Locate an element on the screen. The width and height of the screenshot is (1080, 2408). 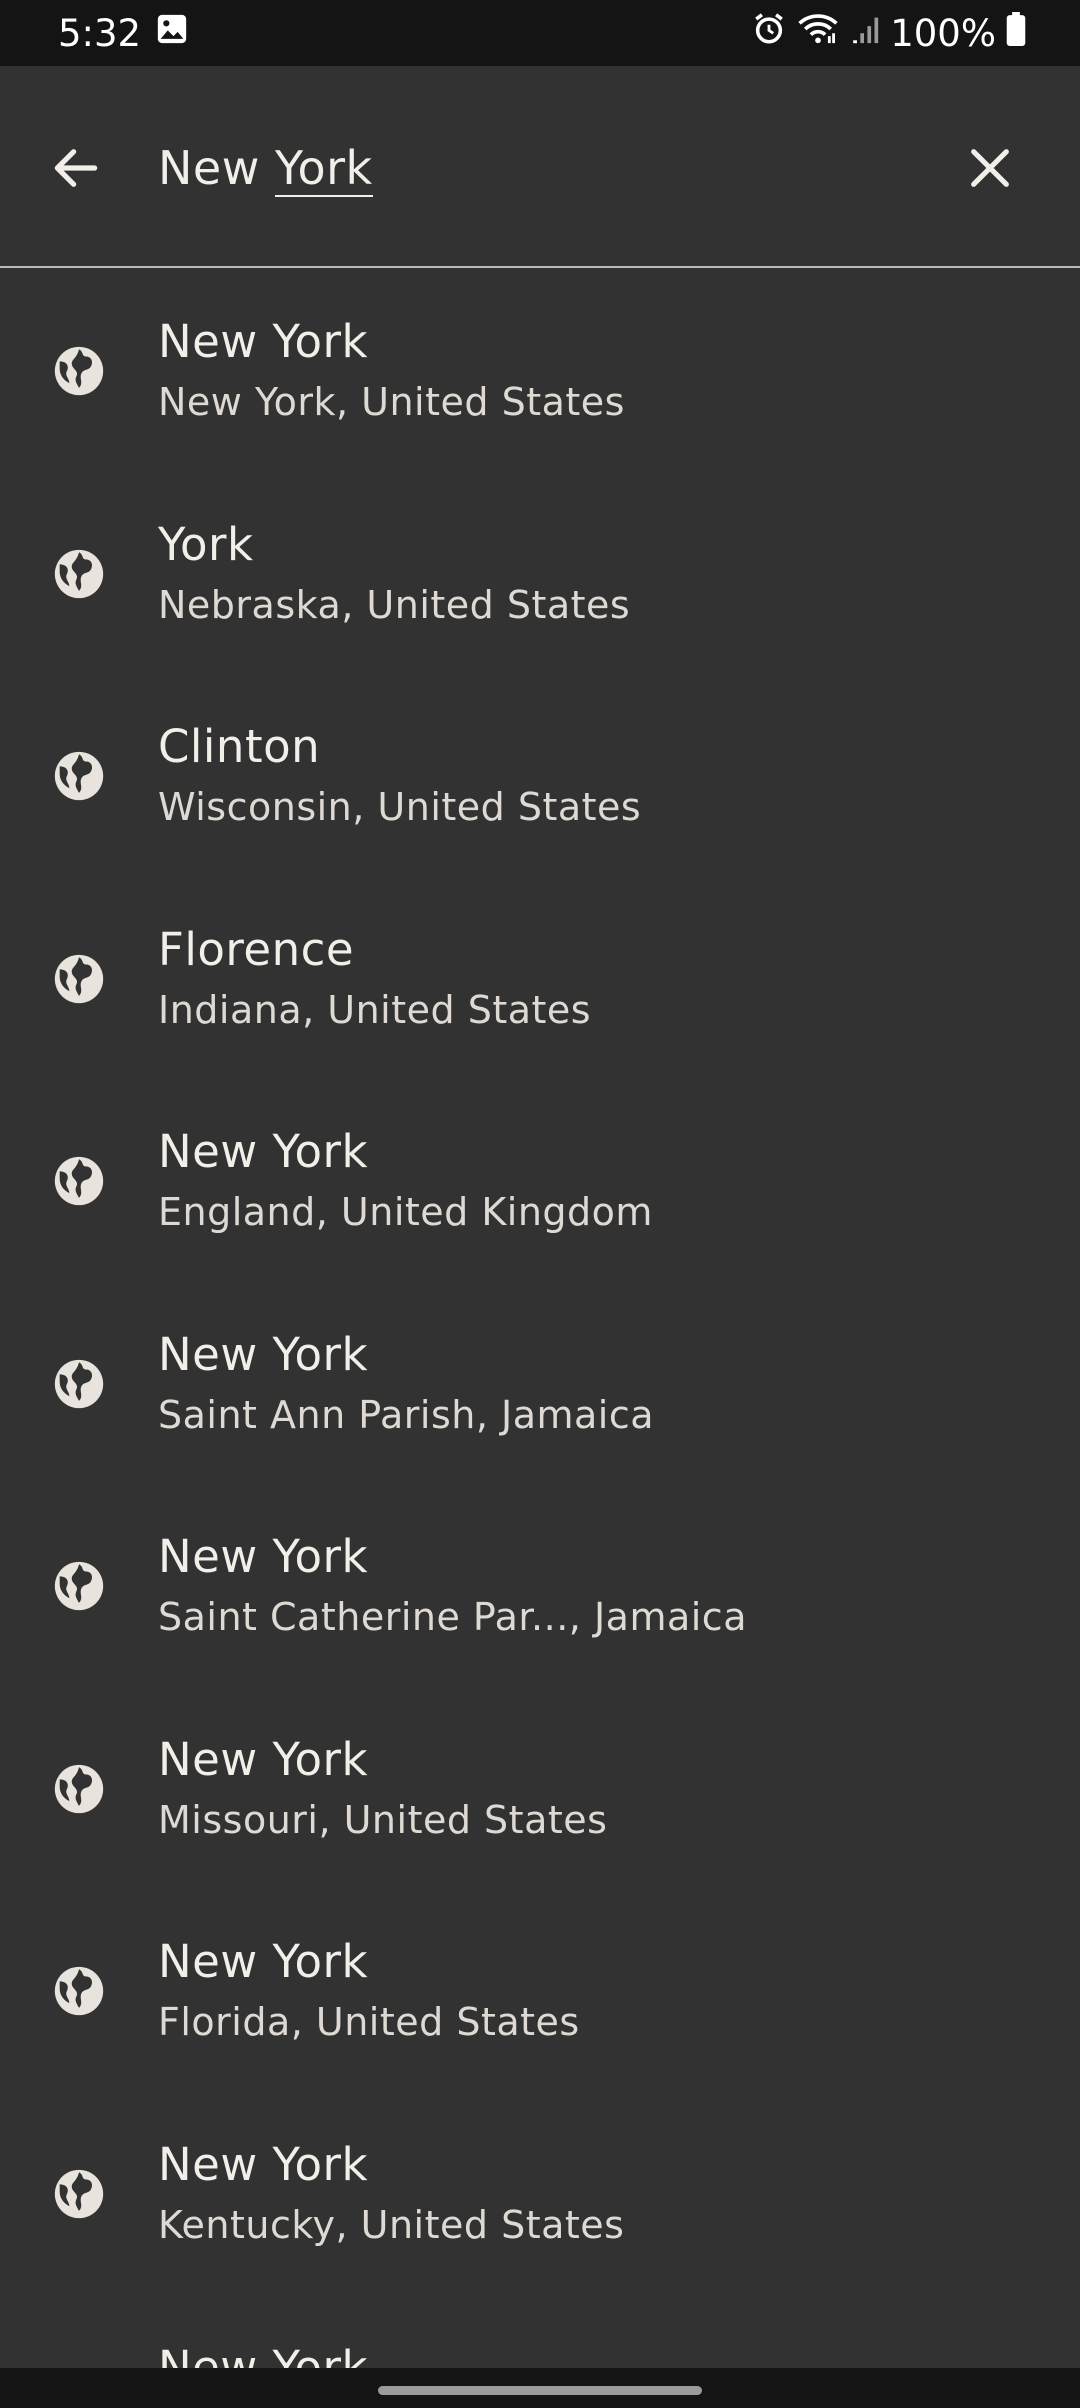
battery-percent: 100% is located at coordinates (943, 33).